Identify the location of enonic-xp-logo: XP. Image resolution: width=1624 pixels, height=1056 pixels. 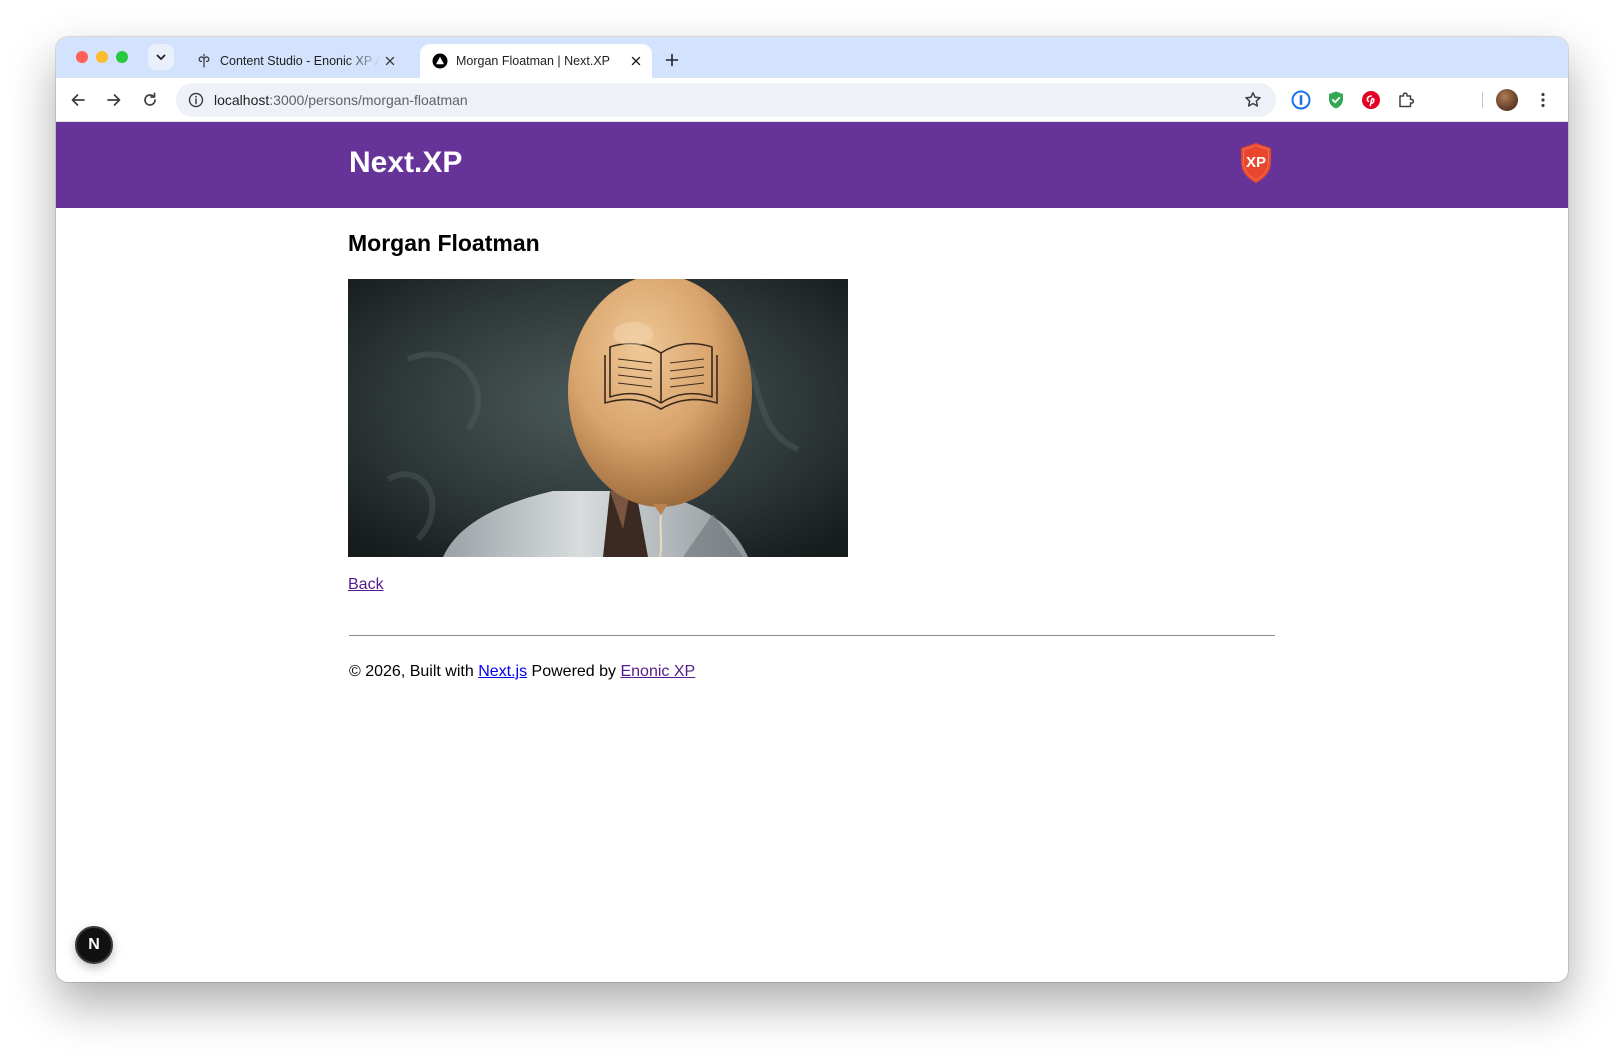
(1256, 163).